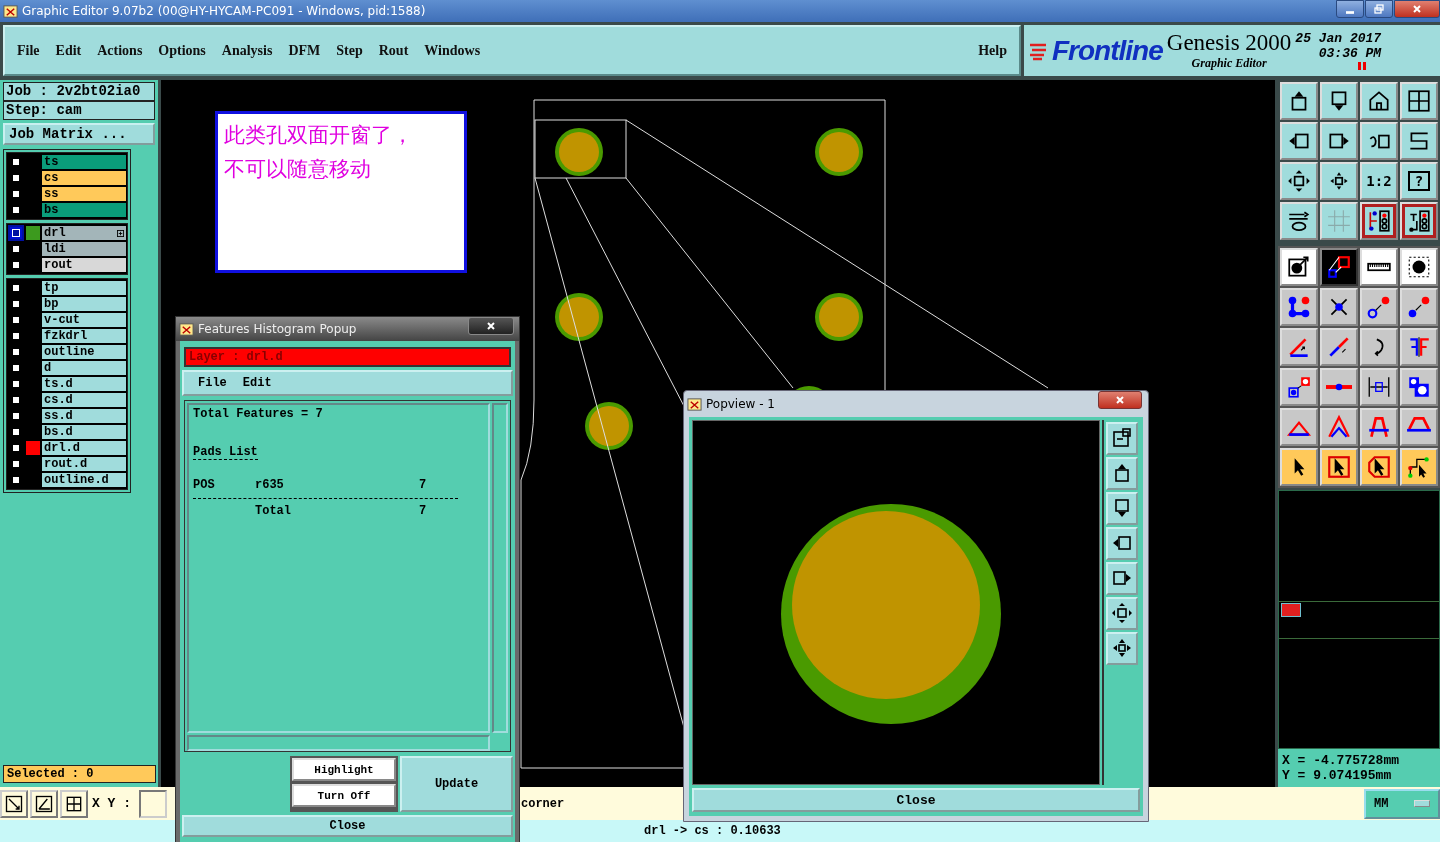 This screenshot has width=1440, height=842. Describe the element at coordinates (1350, 9) in the screenshot. I see `minimize-button` at that location.